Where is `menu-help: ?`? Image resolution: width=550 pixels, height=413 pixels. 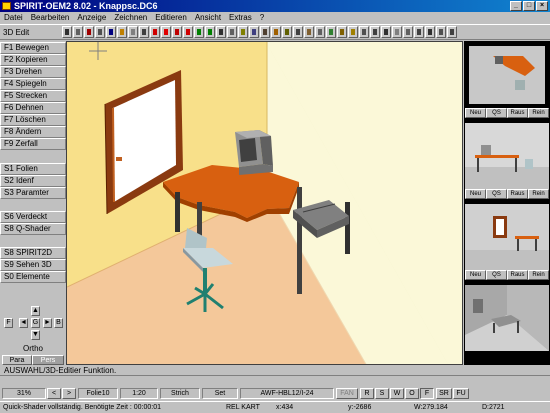
menu-help: ? is located at coordinates (262, 18).